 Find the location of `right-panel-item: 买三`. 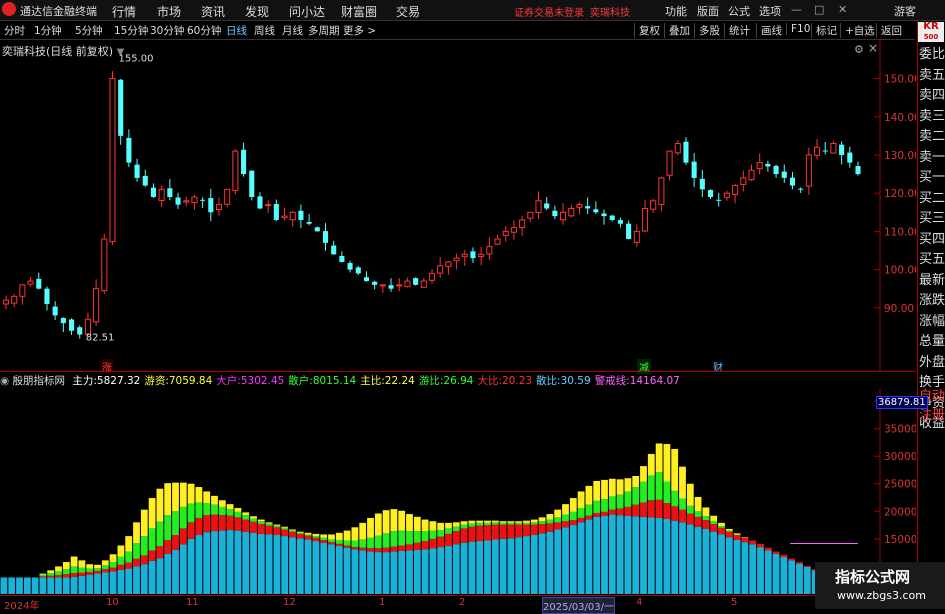

right-panel-item: 买三 is located at coordinates (932, 218).